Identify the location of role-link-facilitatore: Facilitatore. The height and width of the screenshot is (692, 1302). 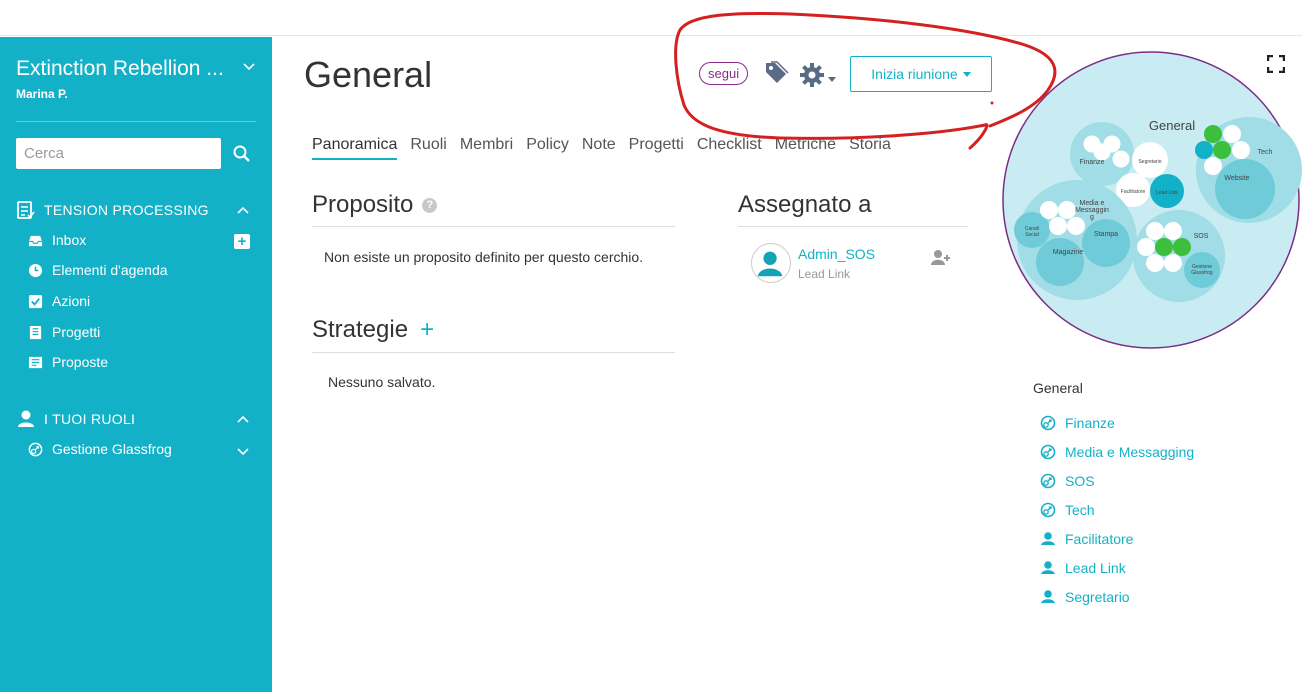
(1086, 539).